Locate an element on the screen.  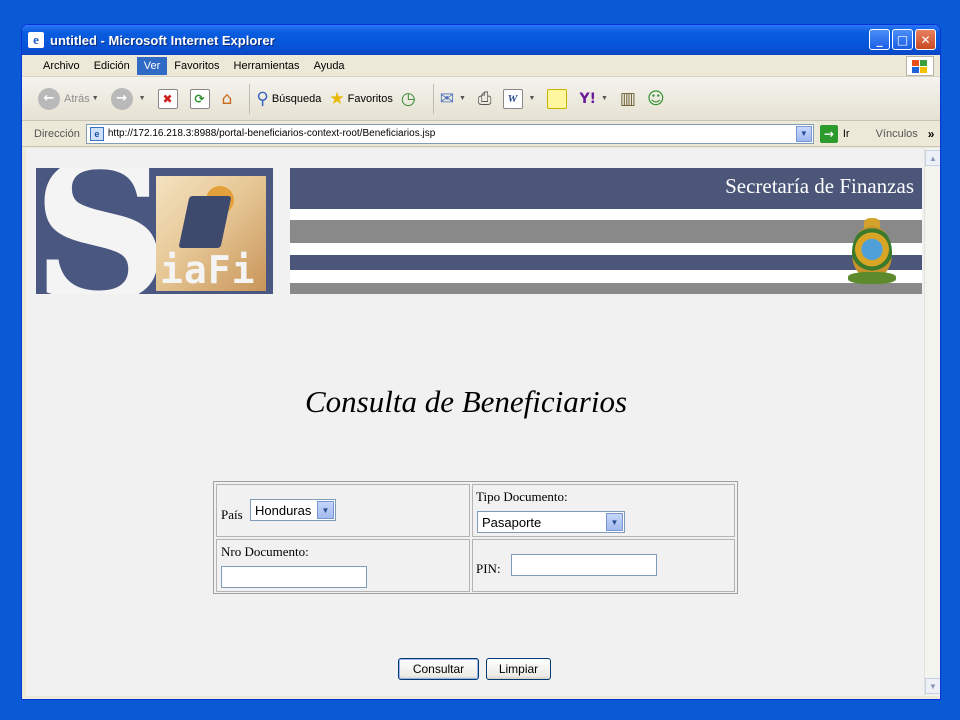
logo-letter: S is located at coordinates (103, 231).